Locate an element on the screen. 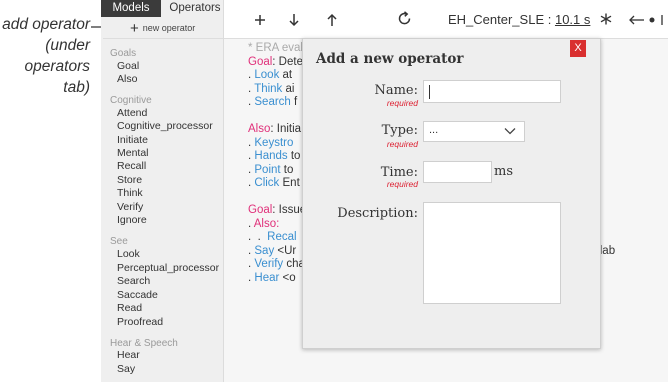  name-required-label: required is located at coordinates (402, 103).